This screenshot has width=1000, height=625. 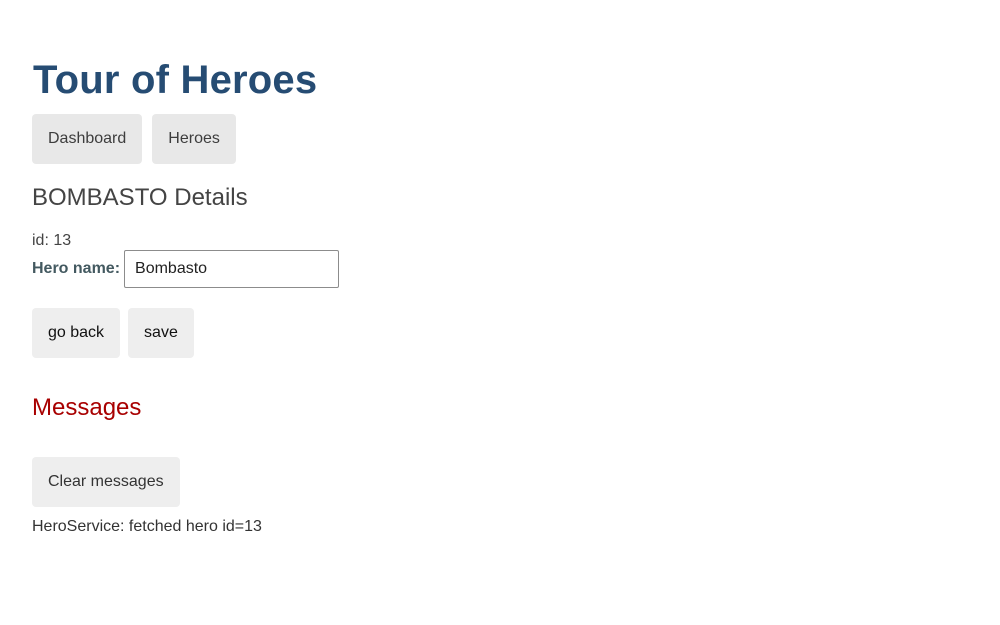 I want to click on hero-actions: go back save, so click(x=113, y=333).